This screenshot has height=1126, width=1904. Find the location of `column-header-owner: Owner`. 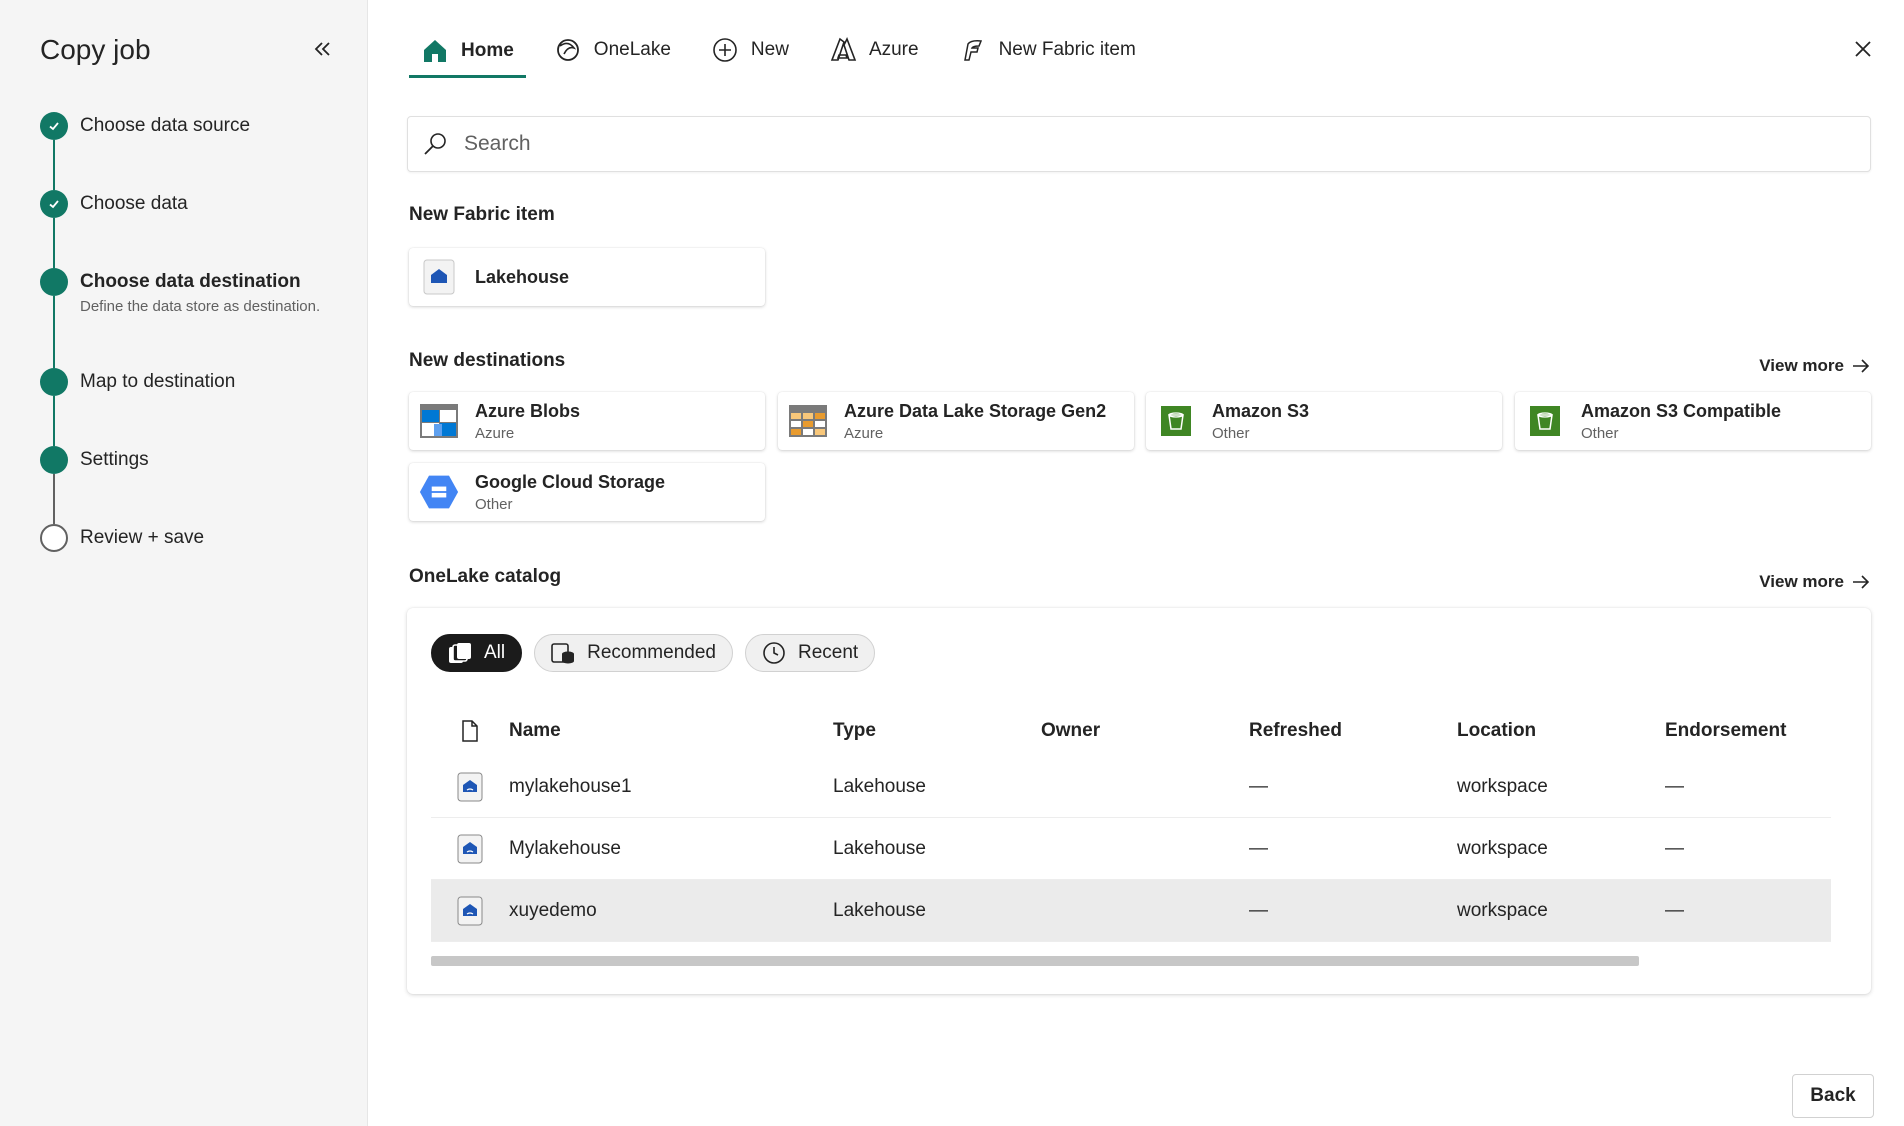

column-header-owner: Owner is located at coordinates (1145, 731).